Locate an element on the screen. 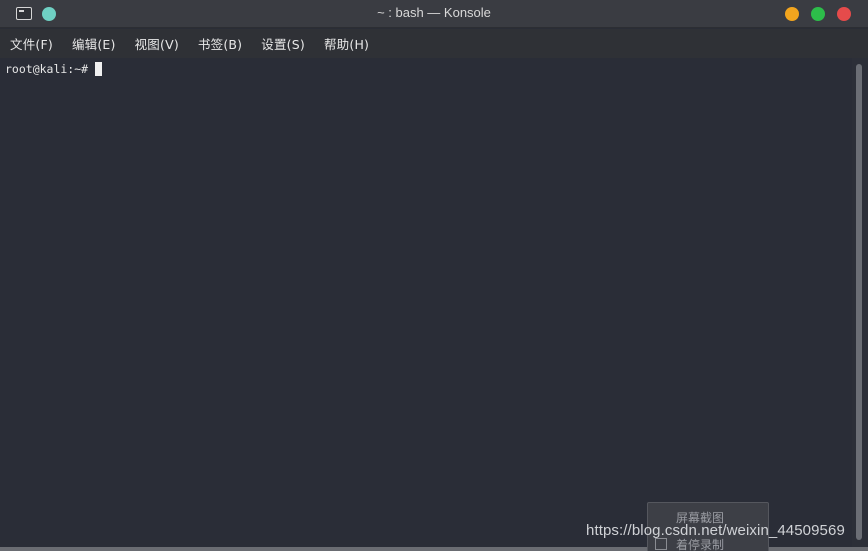 The height and width of the screenshot is (551, 868). menu-settings: 设置(S) is located at coordinates (283, 43).